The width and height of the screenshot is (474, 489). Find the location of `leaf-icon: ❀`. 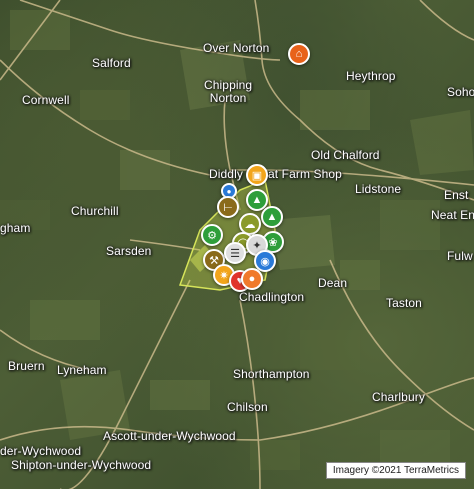

leaf-icon: ❀ is located at coordinates (273, 242).